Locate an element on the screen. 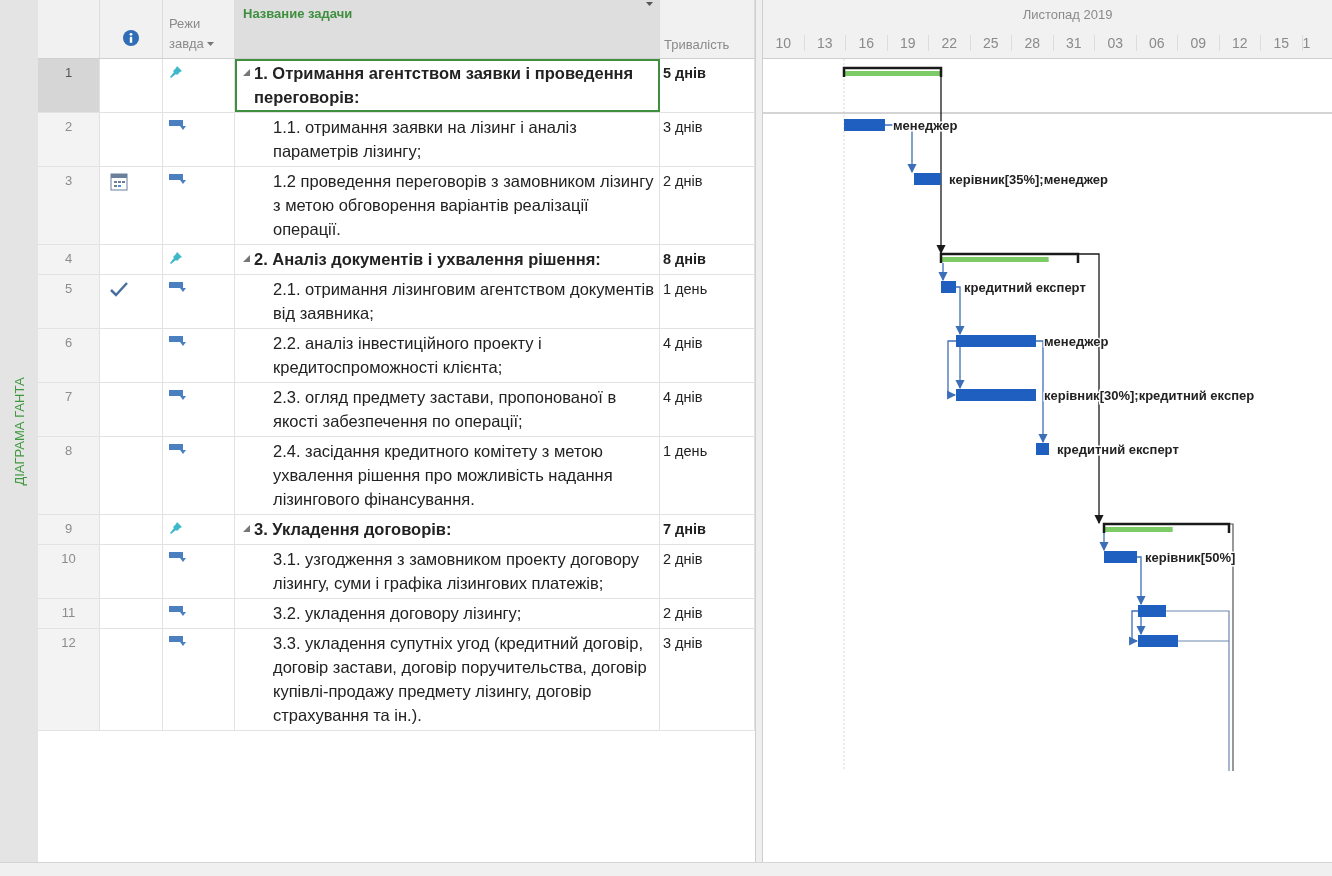 The height and width of the screenshot is (876, 1332). task-name: 2.2. аналіз інвестиційного проекту і кредитоспроможності клієнта; is located at coordinates (408, 355).